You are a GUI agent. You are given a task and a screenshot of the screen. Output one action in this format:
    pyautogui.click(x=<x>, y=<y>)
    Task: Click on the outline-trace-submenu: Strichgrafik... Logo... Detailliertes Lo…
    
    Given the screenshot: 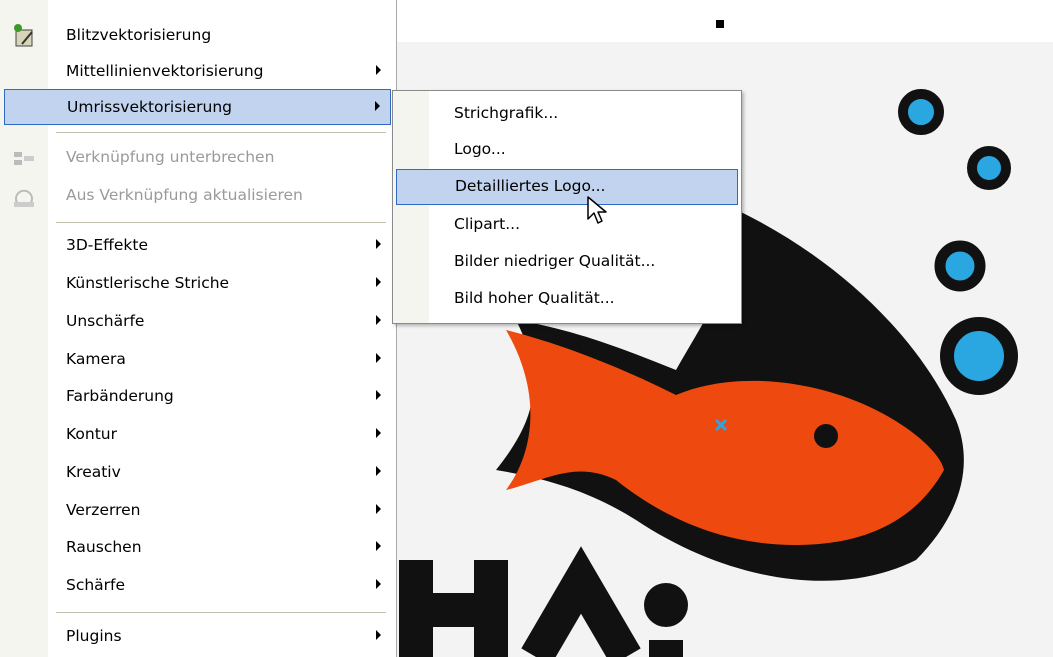 What is the action you would take?
    pyautogui.click(x=567, y=207)
    